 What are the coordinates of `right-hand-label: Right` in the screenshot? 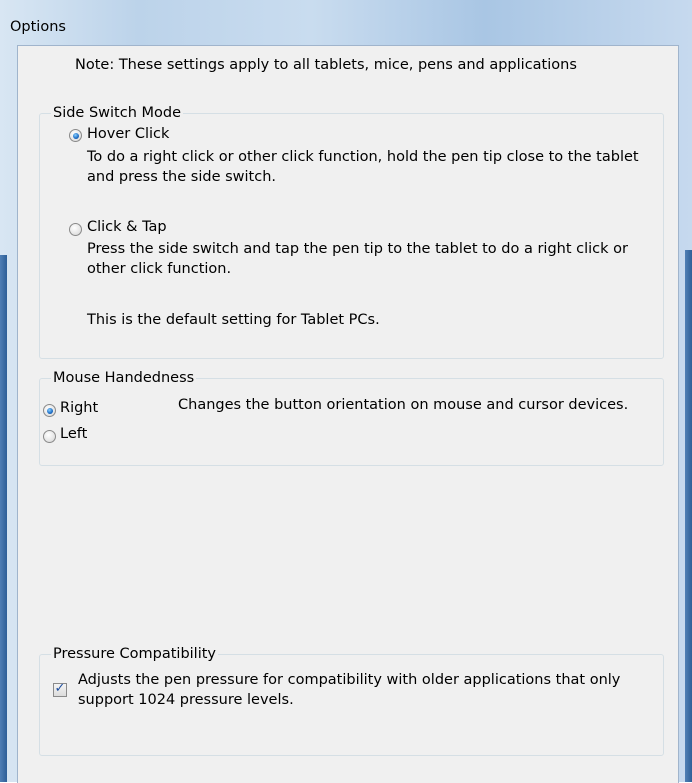 It's located at (79, 408).